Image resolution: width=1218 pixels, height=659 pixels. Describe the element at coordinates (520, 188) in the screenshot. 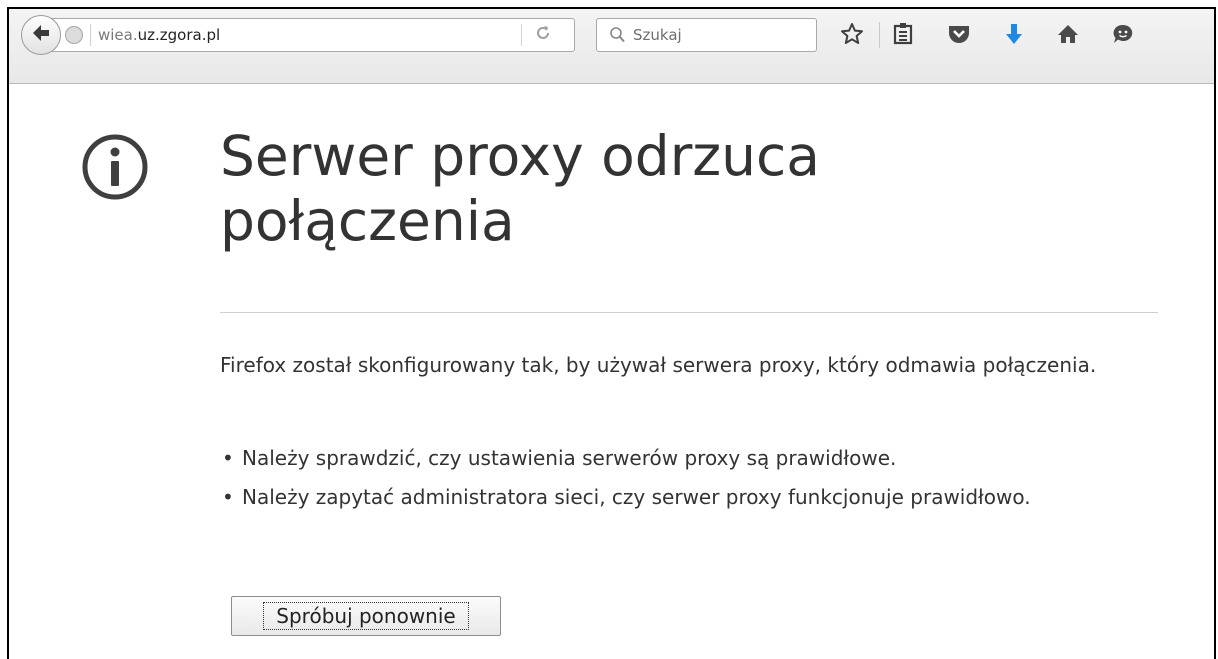

I see `page-title: Serwer proxy odrzuca połączenia` at that location.